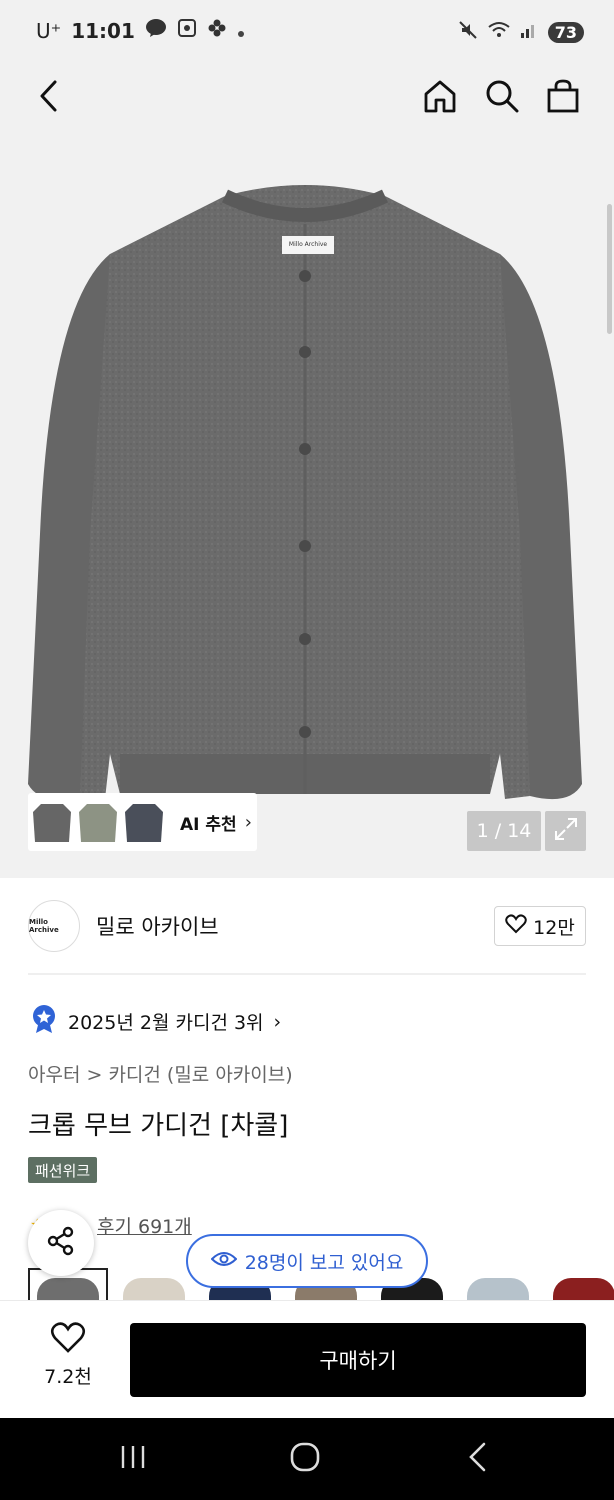  I want to click on wifi-icon, so click(499, 32).